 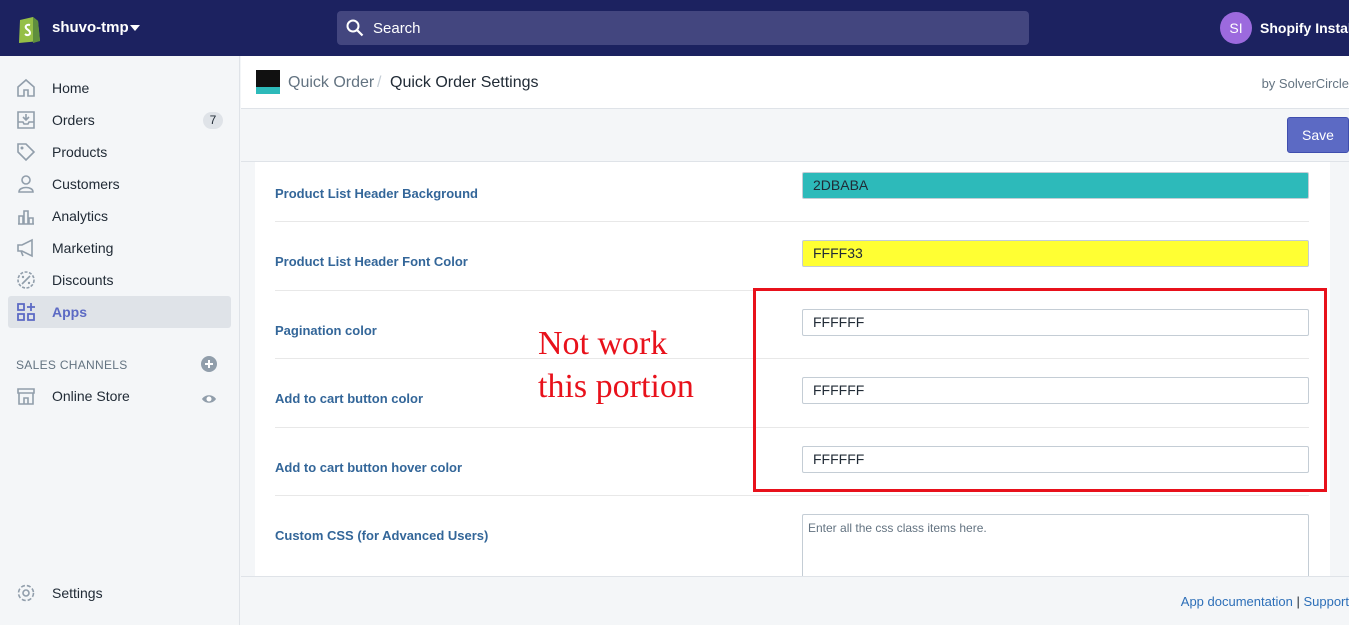 What do you see at coordinates (119, 248) in the screenshot?
I see `sidebar-item-marketing: Marketing` at bounding box center [119, 248].